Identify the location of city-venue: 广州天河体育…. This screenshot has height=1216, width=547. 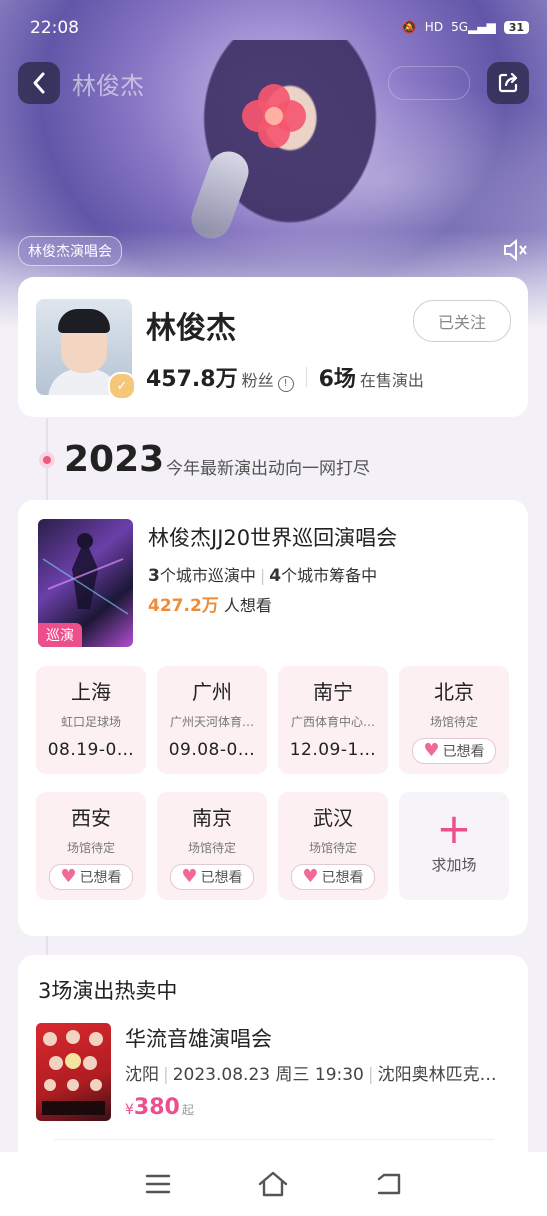
(211, 722).